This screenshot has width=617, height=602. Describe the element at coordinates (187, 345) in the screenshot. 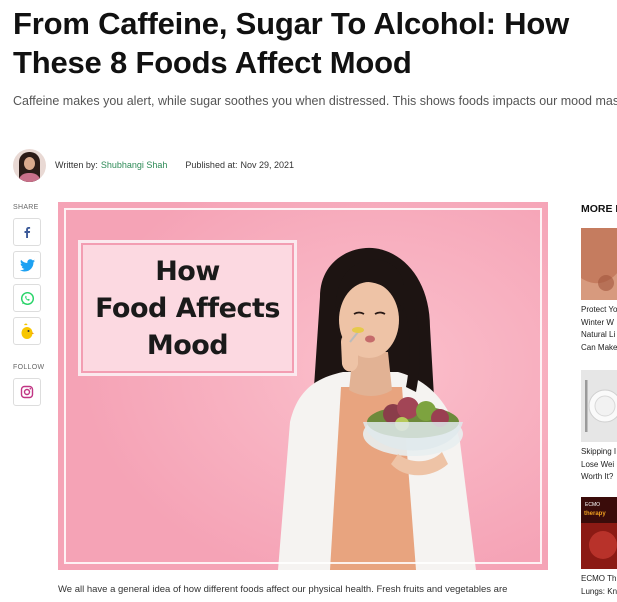

I see `hero-card-line-3: Mood` at that location.